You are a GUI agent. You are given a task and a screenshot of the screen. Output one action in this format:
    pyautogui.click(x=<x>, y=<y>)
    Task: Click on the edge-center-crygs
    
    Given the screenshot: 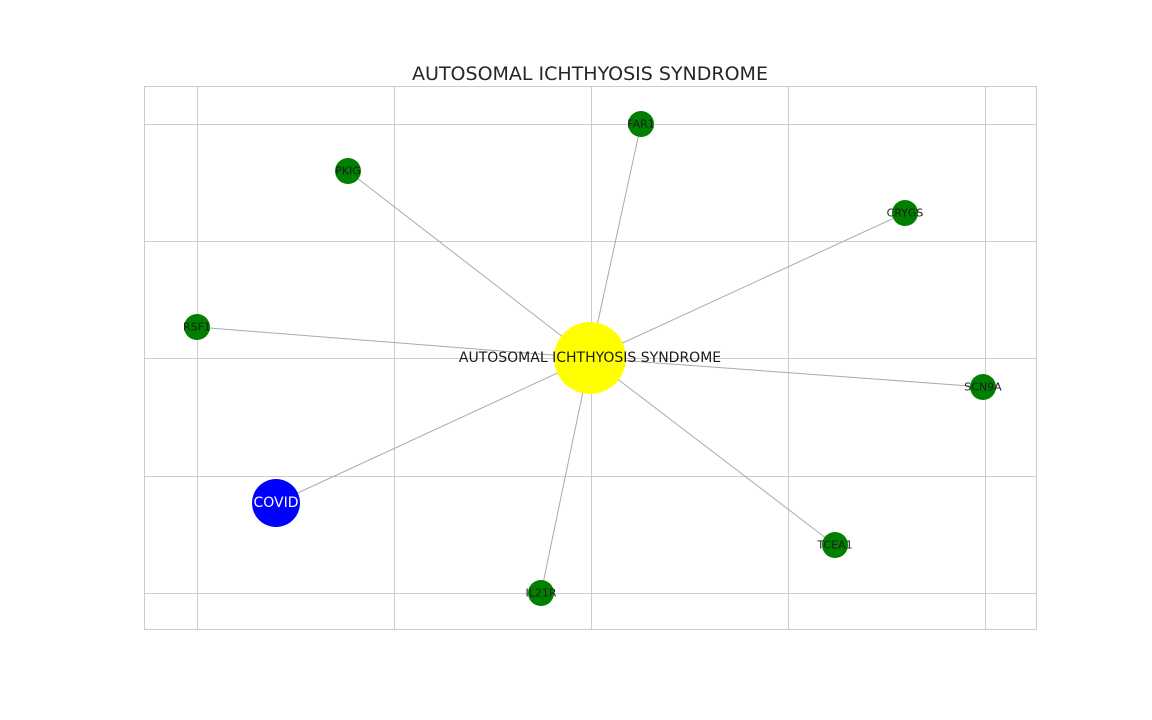 What is the action you would take?
    pyautogui.click(x=747, y=285)
    